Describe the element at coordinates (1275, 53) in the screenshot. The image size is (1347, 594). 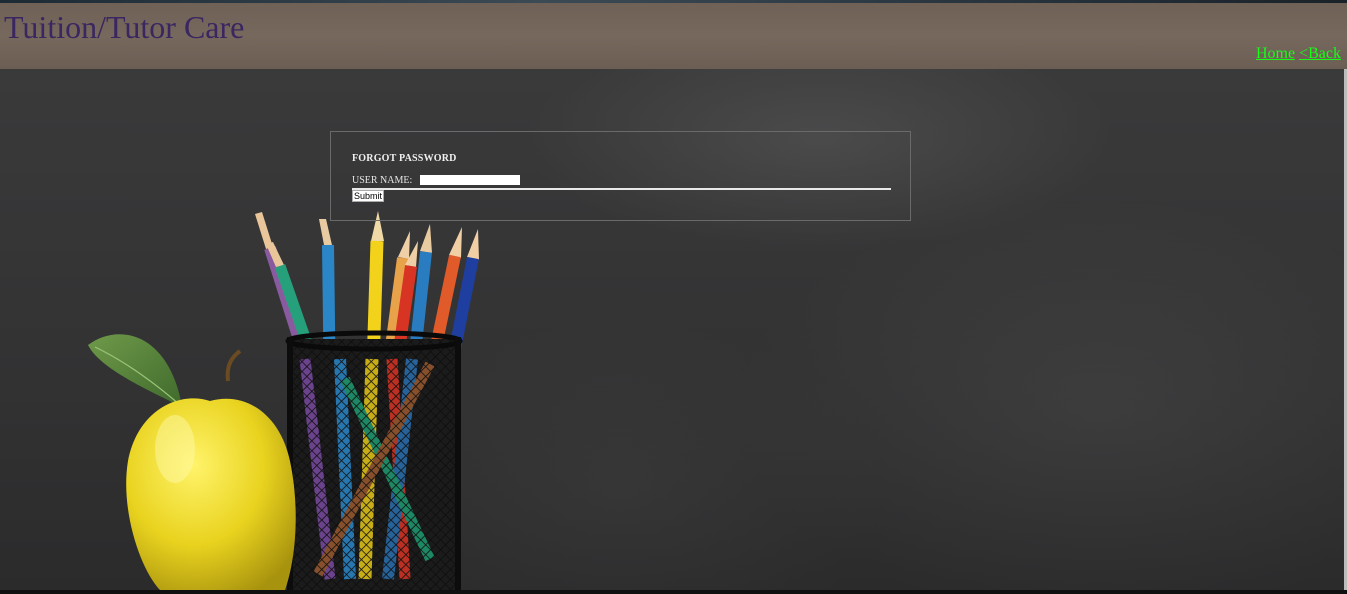
I see `home-link: Home` at that location.